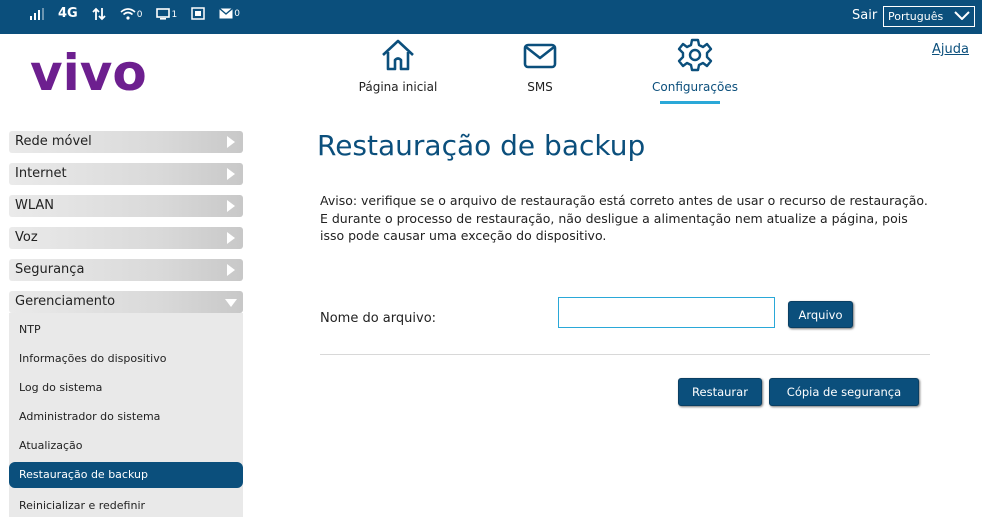  Describe the element at coordinates (916, 16) in the screenshot. I see `language-selected-label: Português` at that location.